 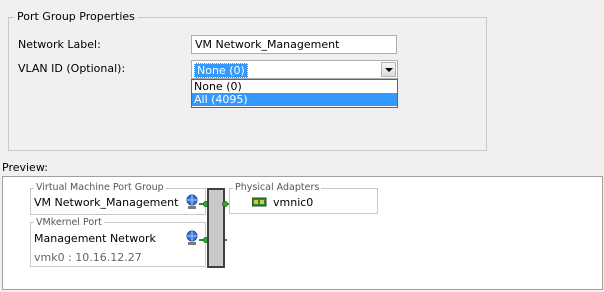 What do you see at coordinates (72, 68) in the screenshot?
I see `vlan-id-label: VLAN ID (Optional):` at bounding box center [72, 68].